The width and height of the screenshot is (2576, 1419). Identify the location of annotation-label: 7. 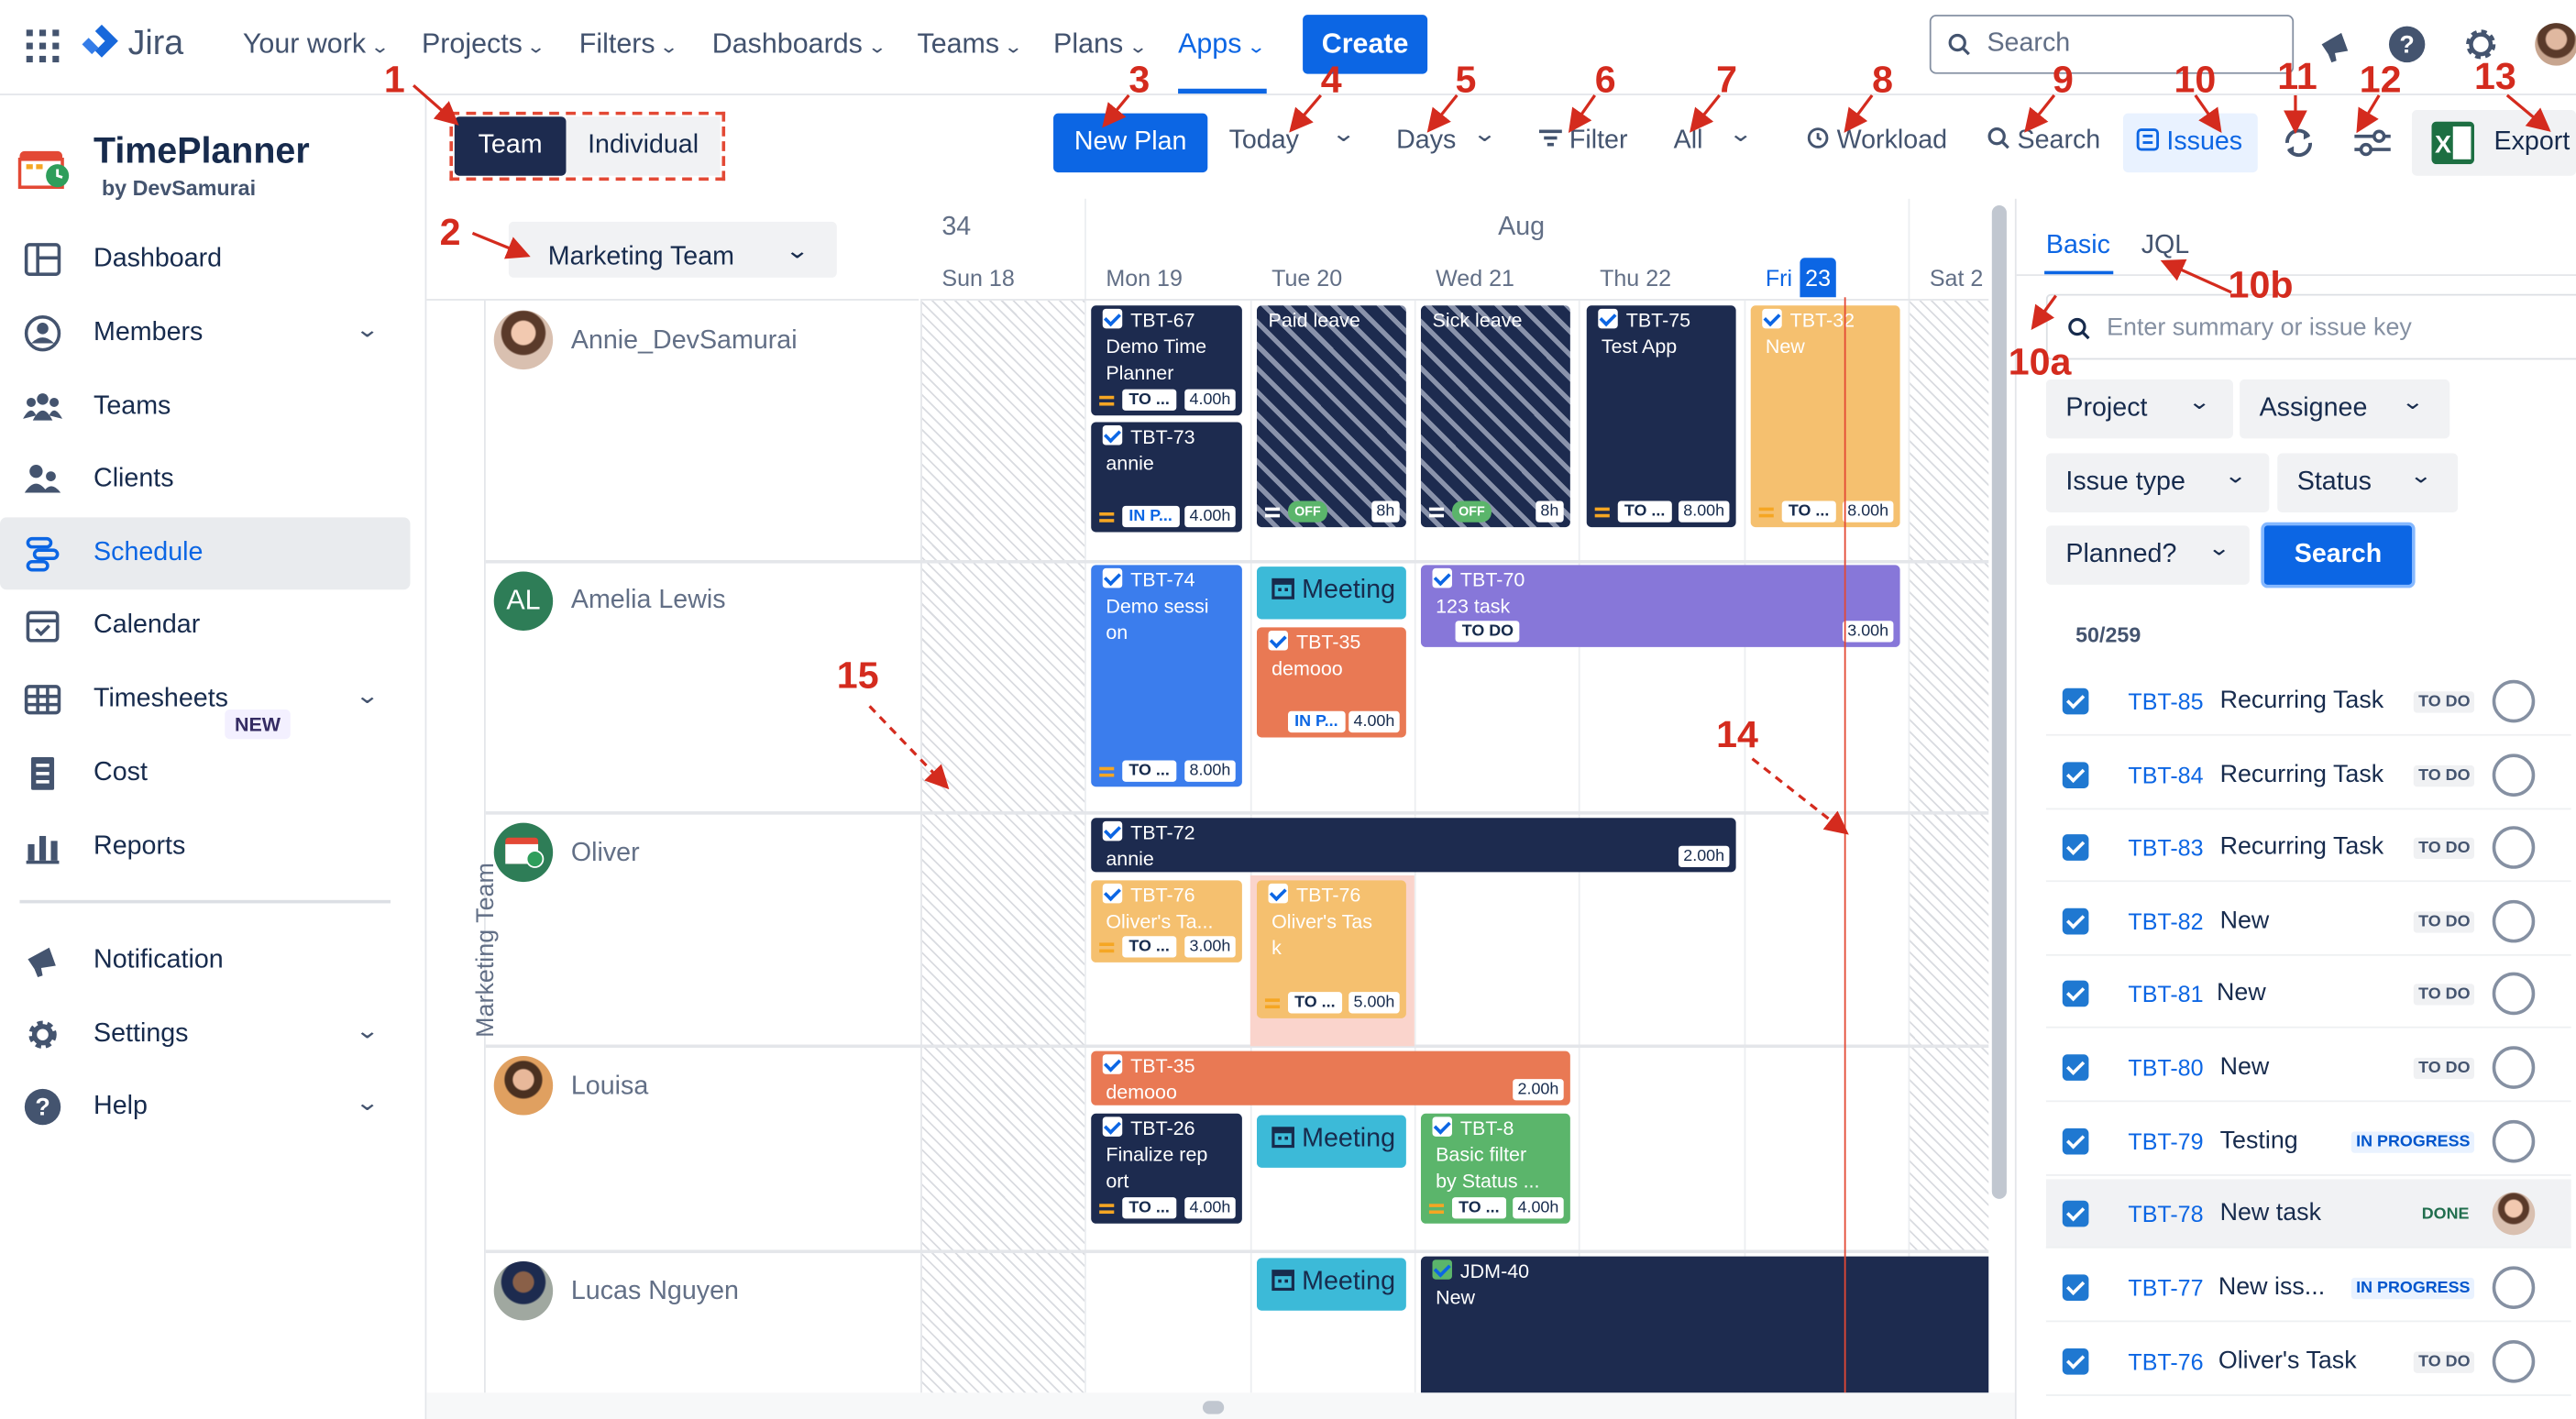
(1727, 79).